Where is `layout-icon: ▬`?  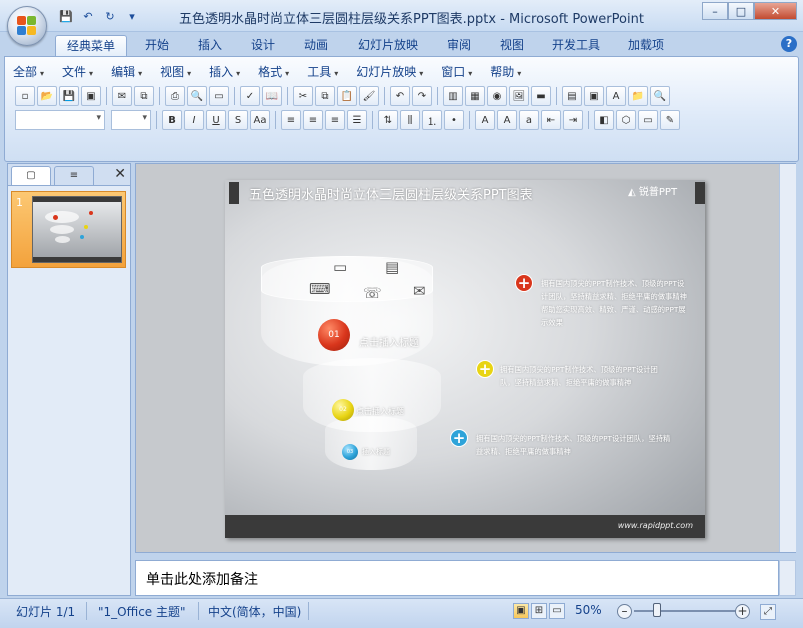 layout-icon: ▬ is located at coordinates (541, 96).